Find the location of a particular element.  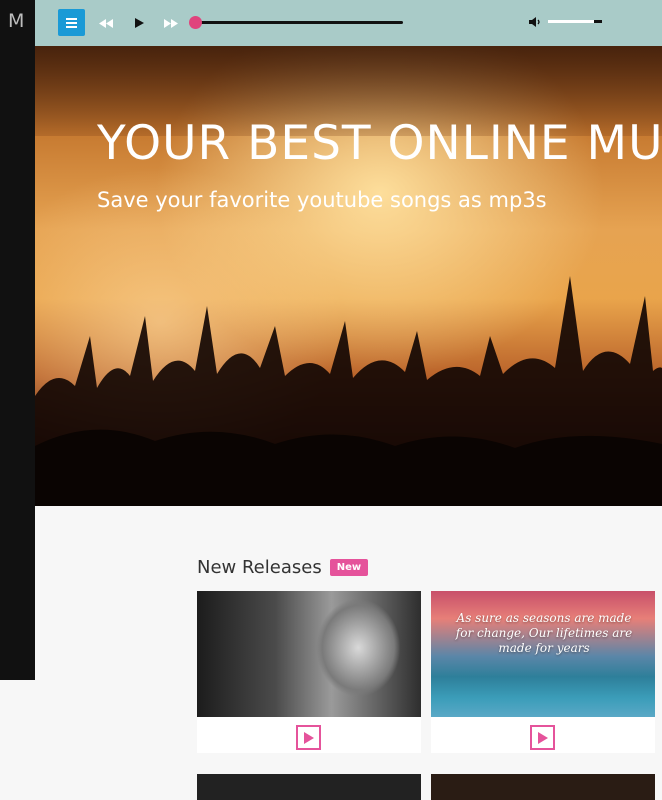

volume-icon is located at coordinates (535, 22).